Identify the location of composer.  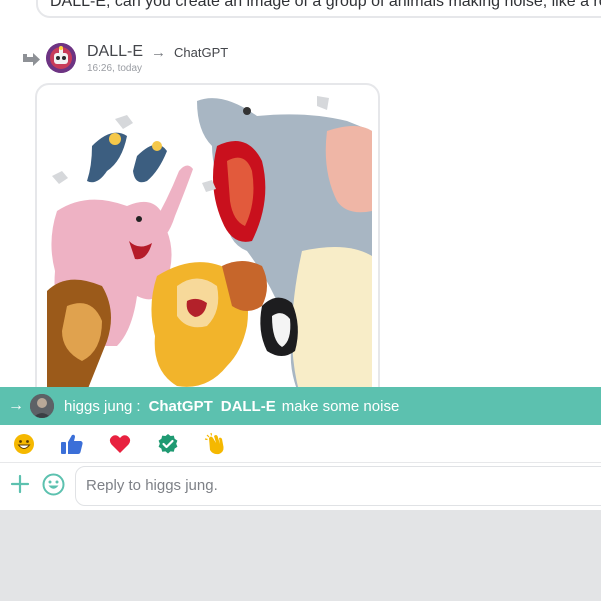
(300, 486).